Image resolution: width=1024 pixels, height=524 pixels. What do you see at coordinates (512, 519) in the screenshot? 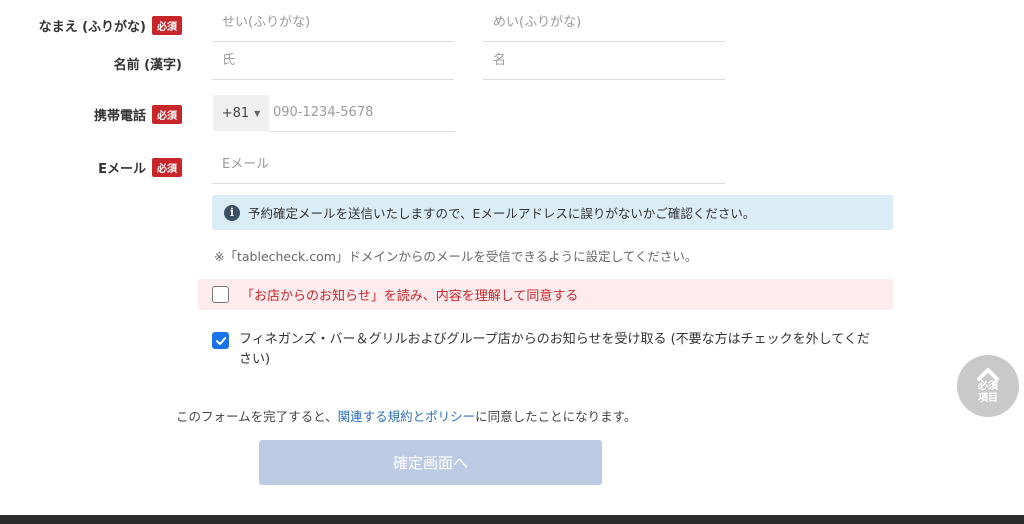
I see `bottom-bar` at bounding box center [512, 519].